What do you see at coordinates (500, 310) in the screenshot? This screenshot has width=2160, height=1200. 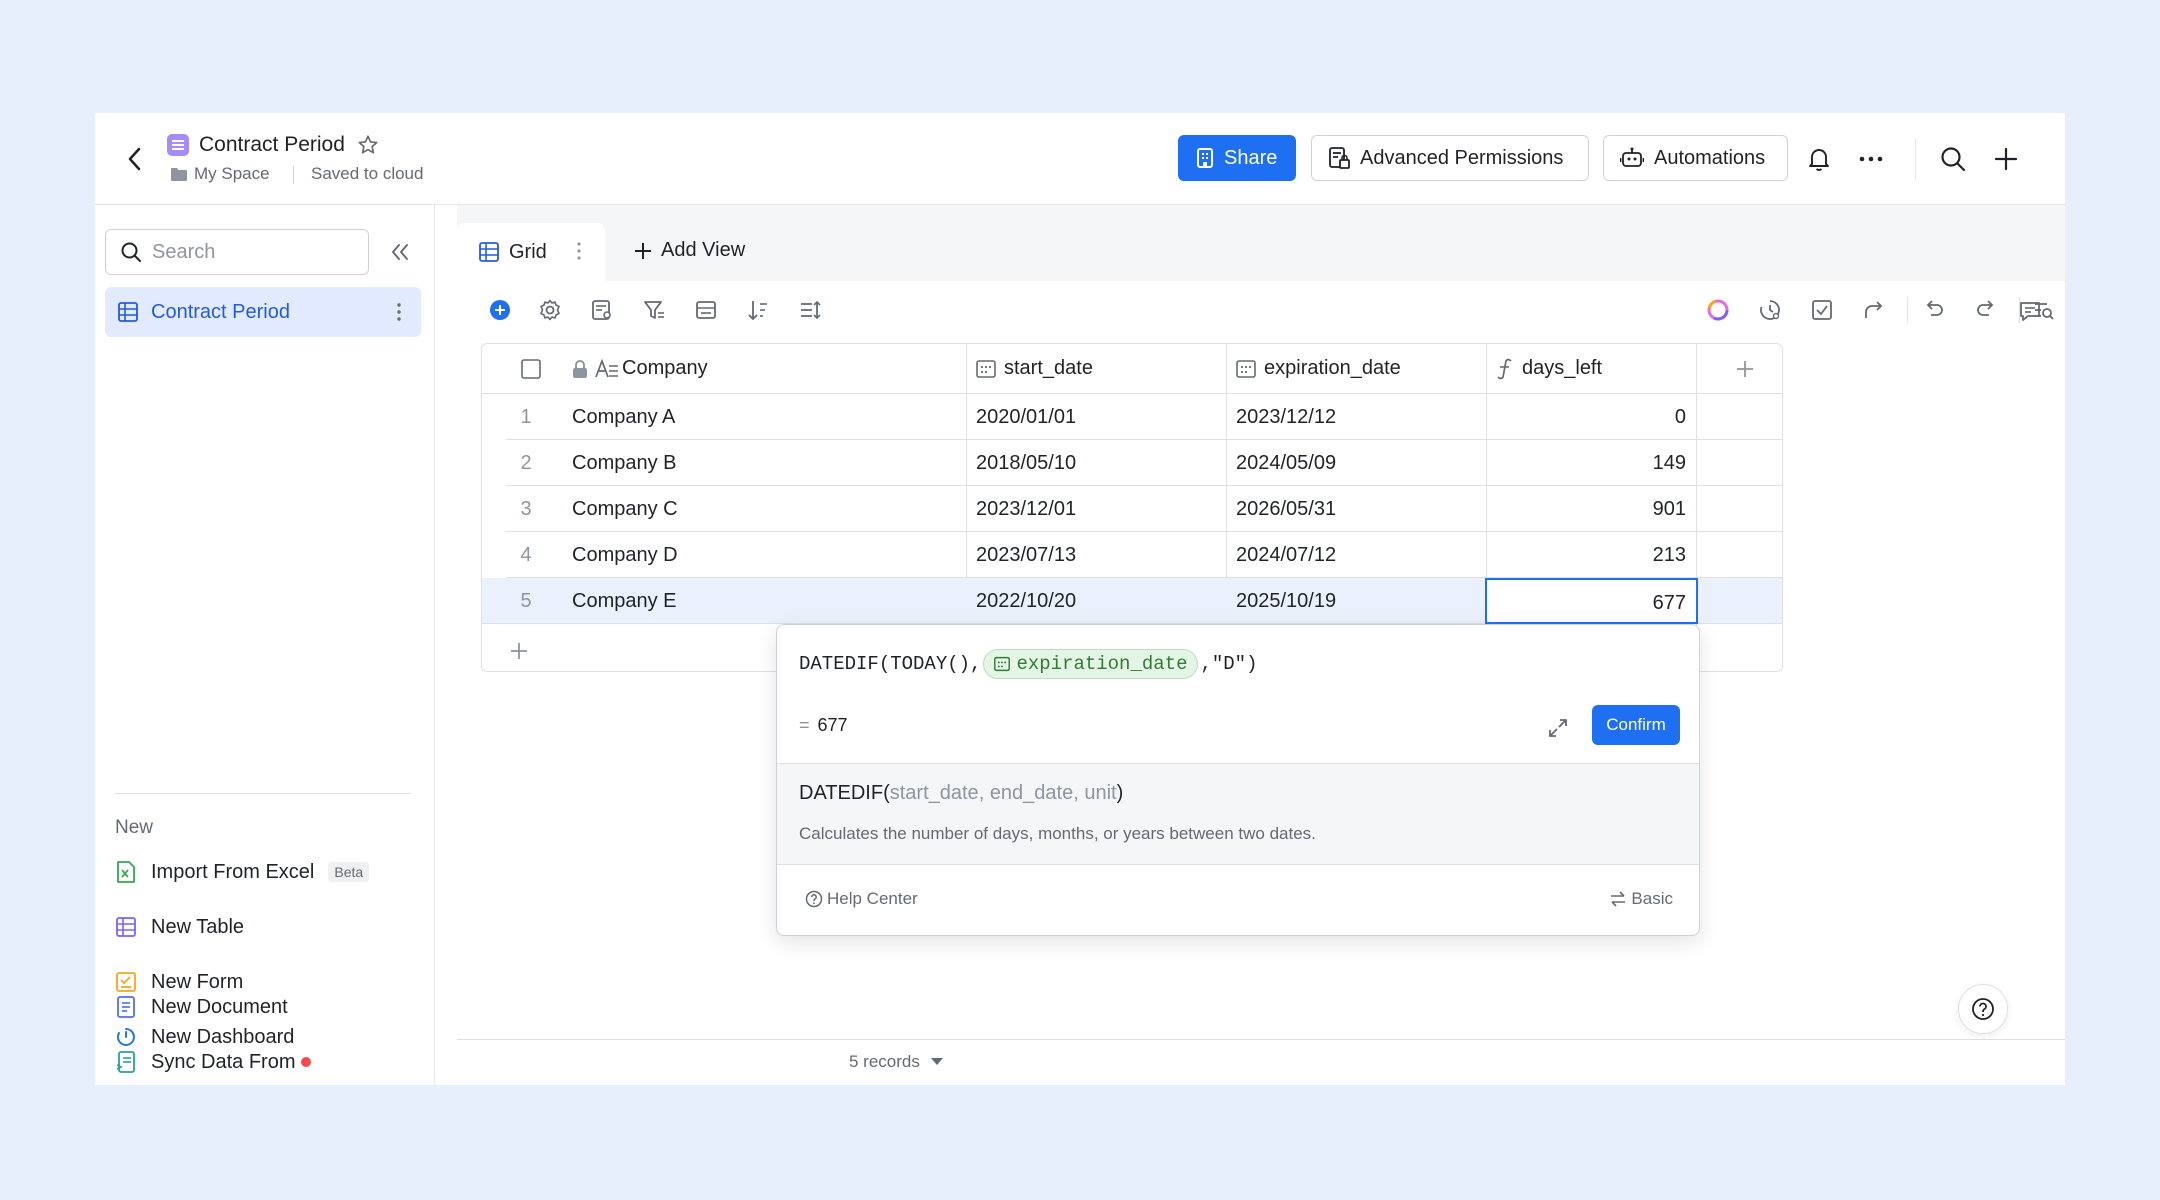 I see `add-record-icon` at bounding box center [500, 310].